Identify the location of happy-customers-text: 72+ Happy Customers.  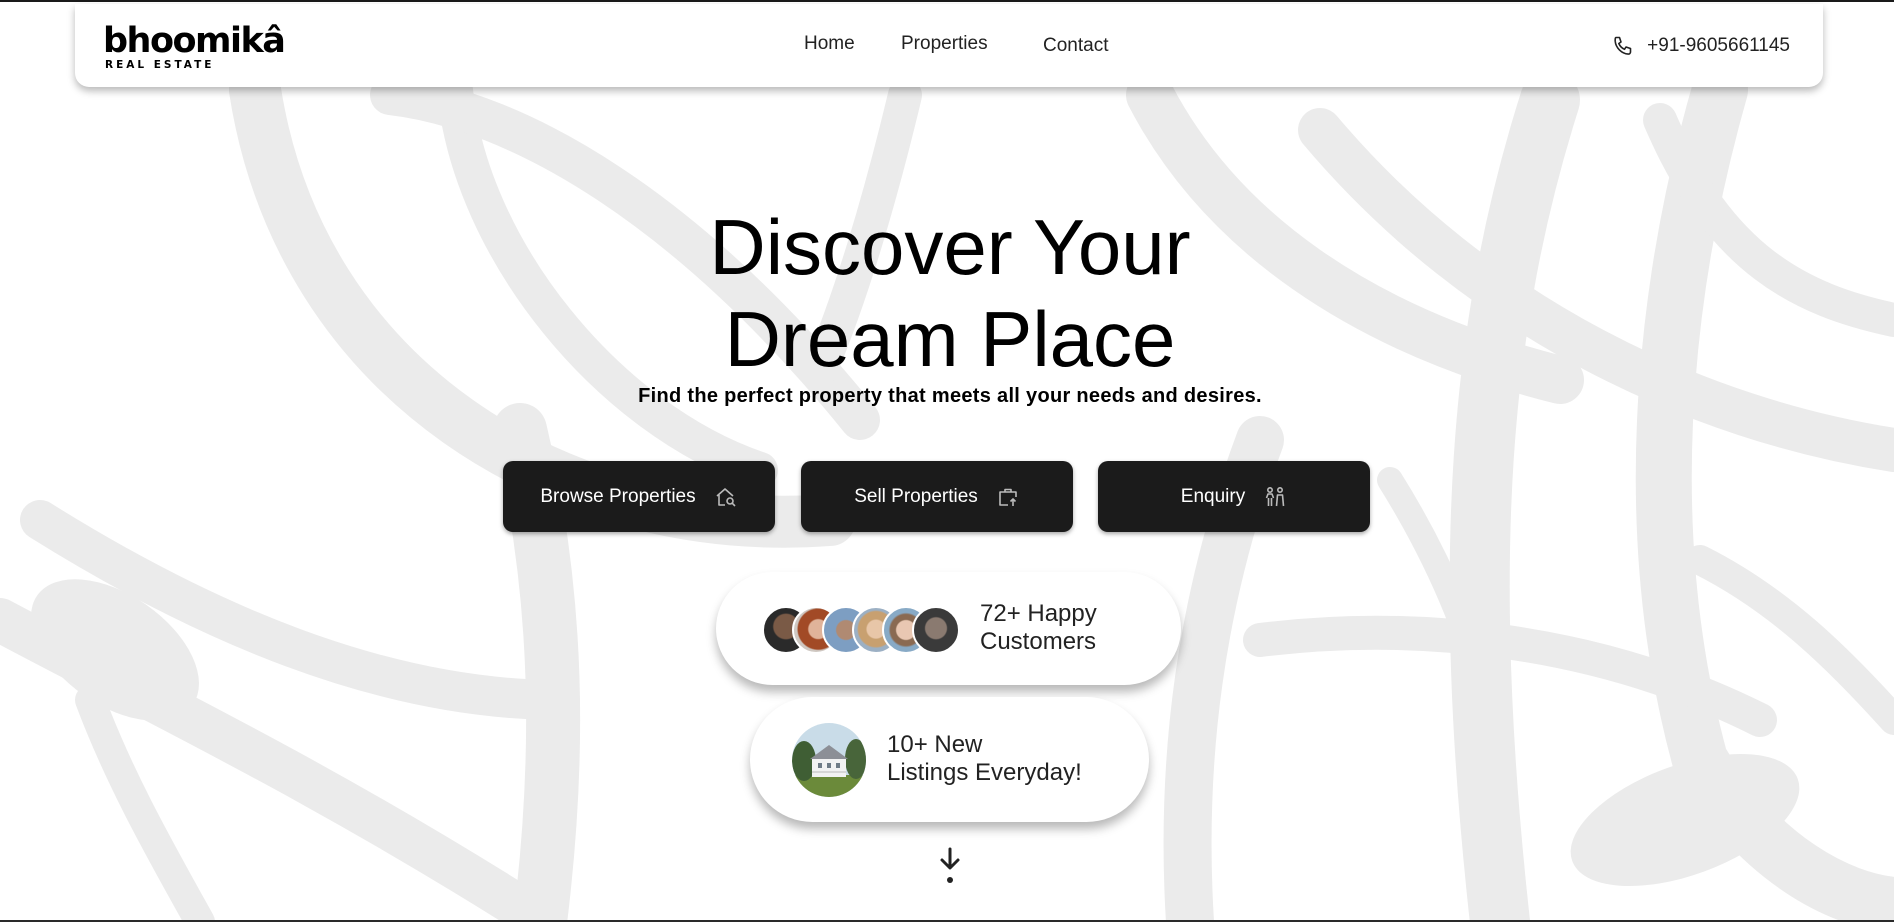
(1038, 628).